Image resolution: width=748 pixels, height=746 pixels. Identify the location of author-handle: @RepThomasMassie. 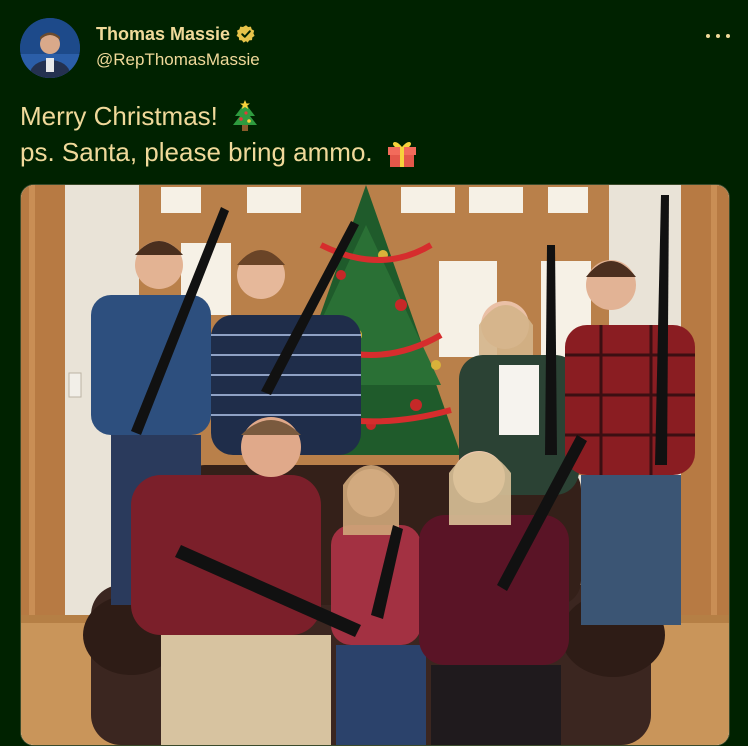
(178, 60).